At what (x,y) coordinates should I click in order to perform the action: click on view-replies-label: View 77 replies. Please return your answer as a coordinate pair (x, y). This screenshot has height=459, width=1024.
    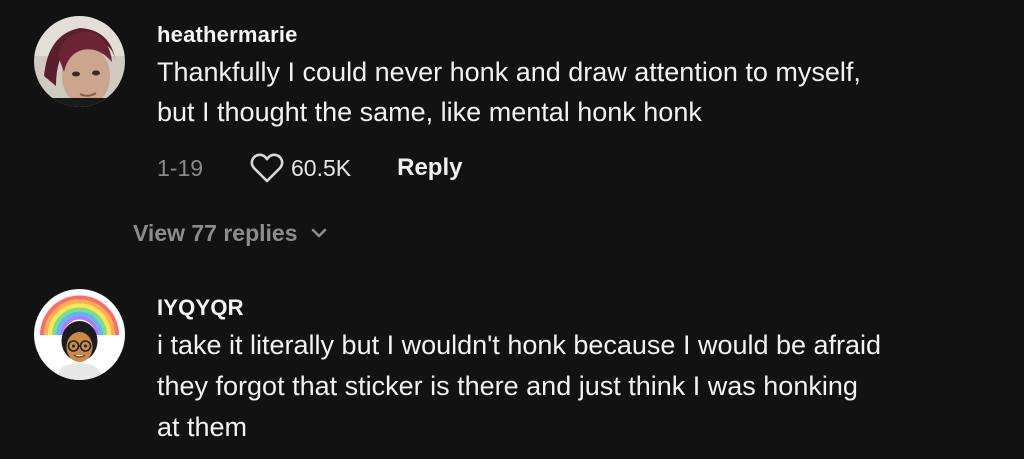
    Looking at the image, I should click on (215, 232).